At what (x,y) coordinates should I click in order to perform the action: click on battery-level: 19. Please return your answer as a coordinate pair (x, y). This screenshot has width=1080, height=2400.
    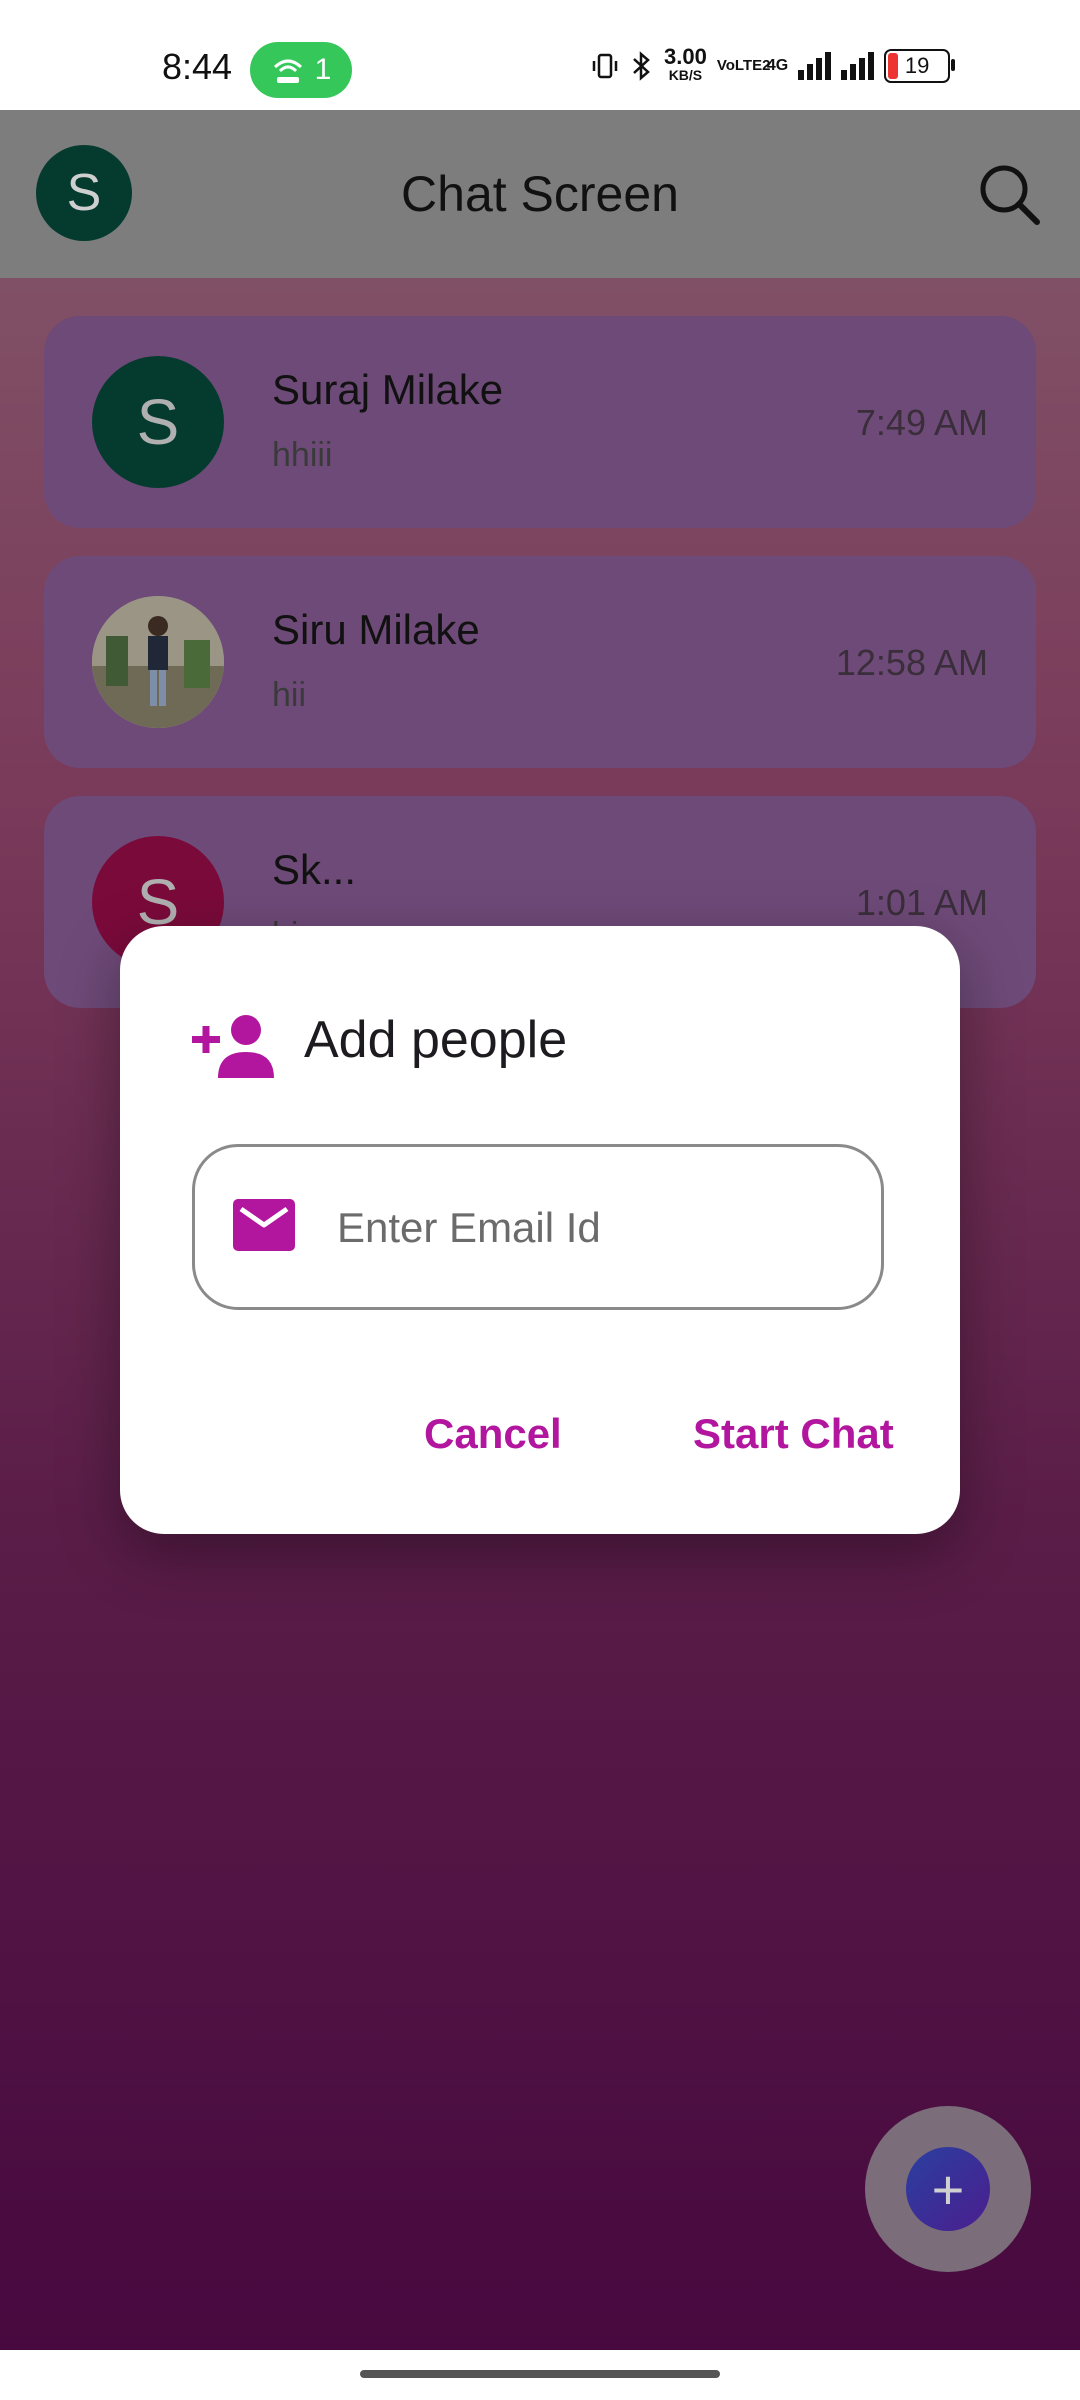
    Looking at the image, I should click on (917, 65).